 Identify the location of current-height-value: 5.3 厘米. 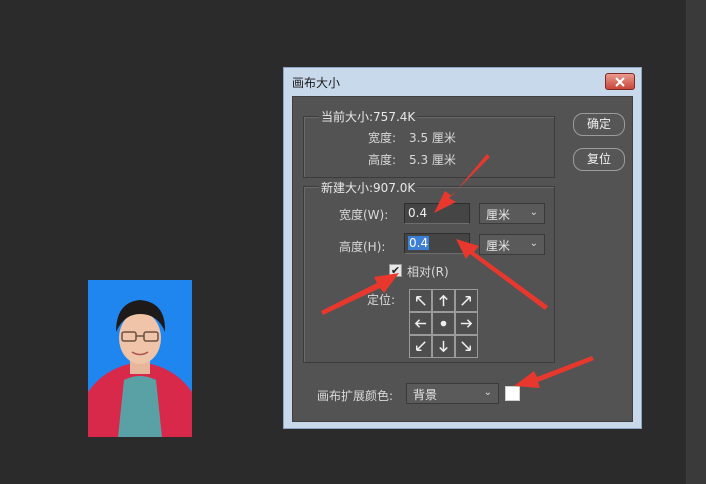
(432, 160).